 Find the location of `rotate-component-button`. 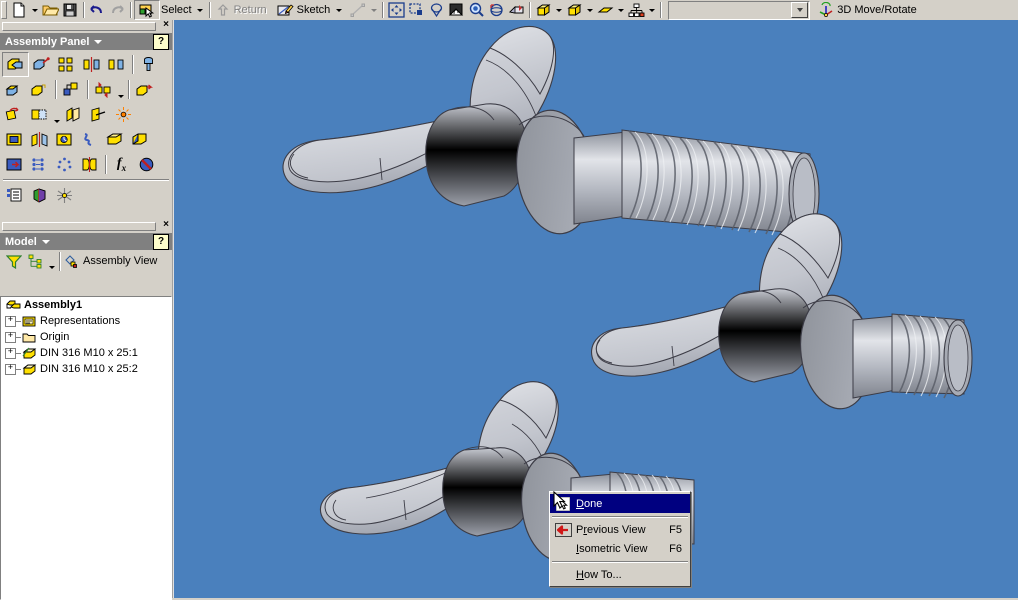

rotate-component-button is located at coordinates (14, 114).